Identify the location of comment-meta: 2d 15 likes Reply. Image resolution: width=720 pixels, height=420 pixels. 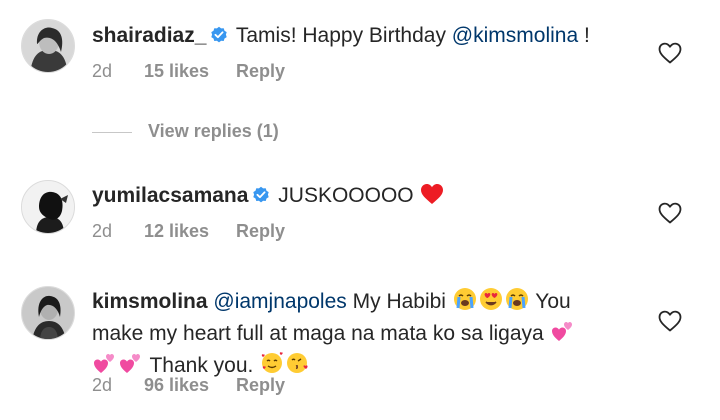
(188, 71).